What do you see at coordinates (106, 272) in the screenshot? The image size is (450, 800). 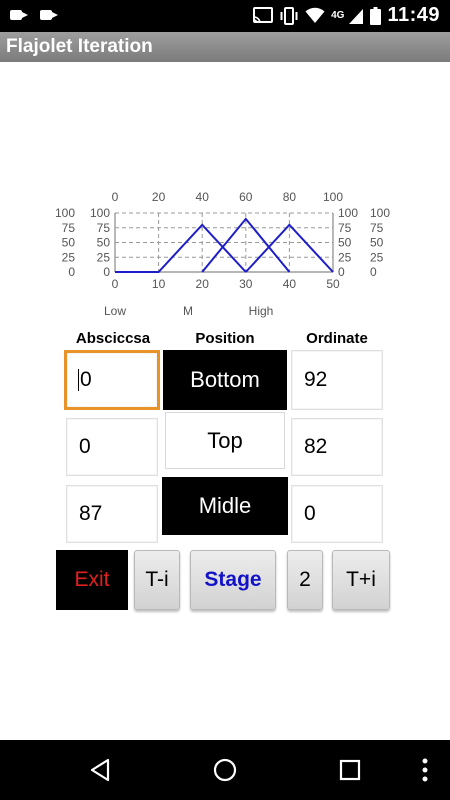 I see `y-tick-label-left-inner: 0` at bounding box center [106, 272].